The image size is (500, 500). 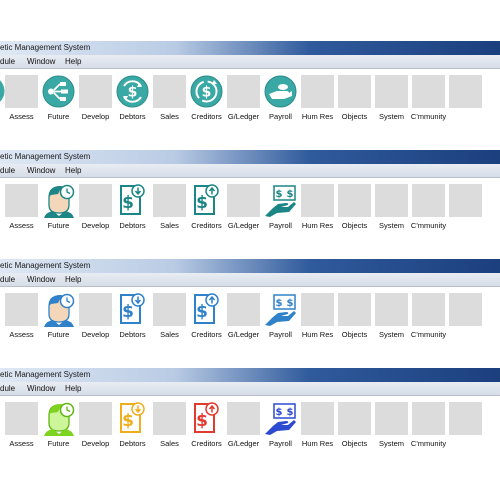 I want to click on dollar-circle-out-icon: $, so click(x=206, y=91).